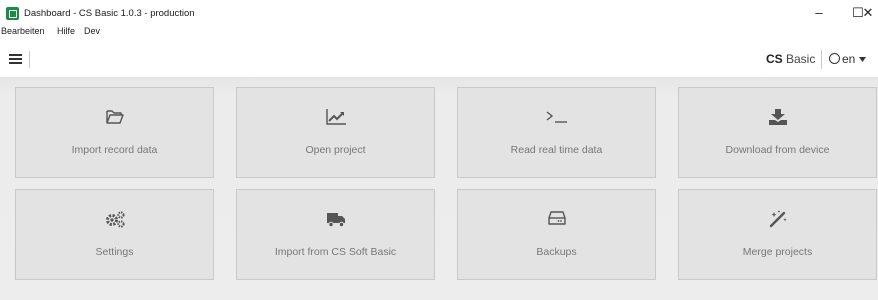 The height and width of the screenshot is (300, 878). Describe the element at coordinates (335, 252) in the screenshot. I see `tile-label: Import from CS Soft Basic` at that location.